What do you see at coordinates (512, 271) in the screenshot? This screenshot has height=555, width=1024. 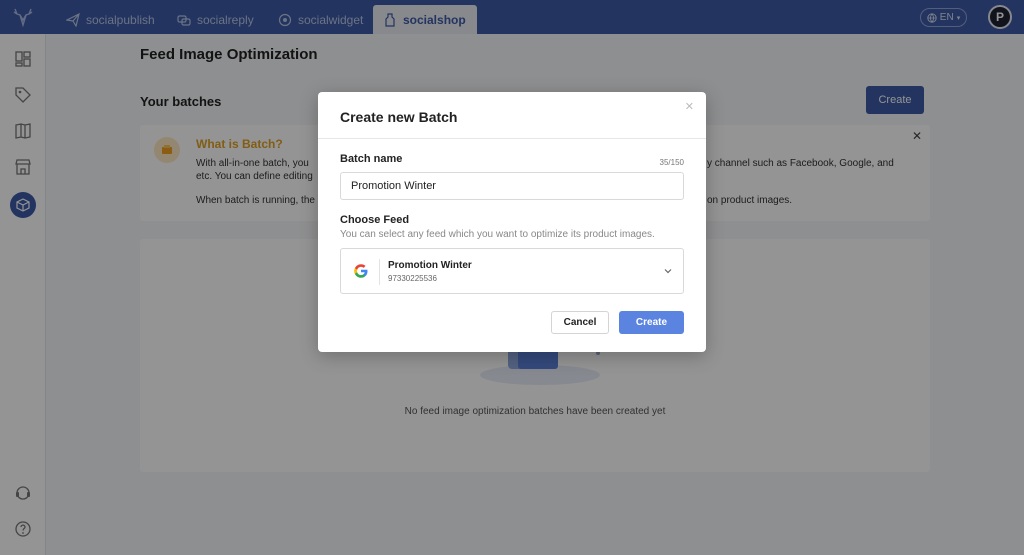 I see `feed-select: Promotion Winter 97330225536` at bounding box center [512, 271].